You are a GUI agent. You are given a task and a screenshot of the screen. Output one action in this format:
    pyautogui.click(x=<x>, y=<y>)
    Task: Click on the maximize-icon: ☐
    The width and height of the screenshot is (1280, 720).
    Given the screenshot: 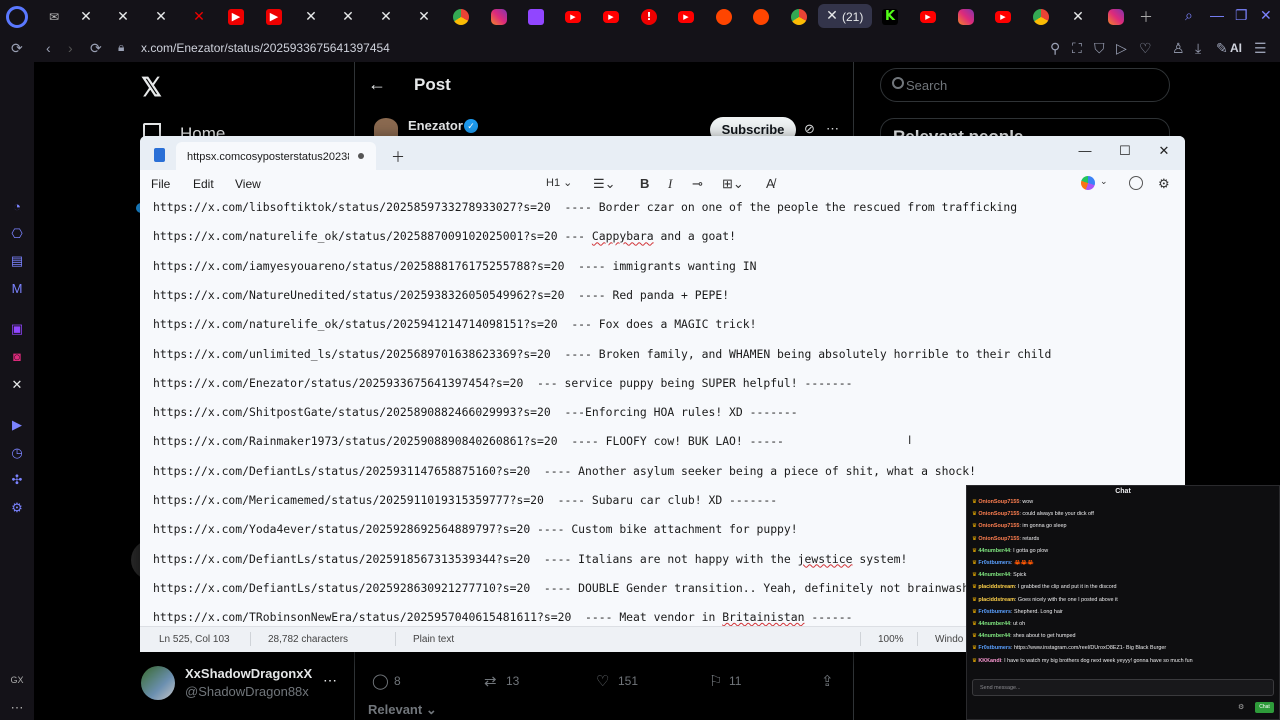 What is the action you would take?
    pyautogui.click(x=1125, y=151)
    